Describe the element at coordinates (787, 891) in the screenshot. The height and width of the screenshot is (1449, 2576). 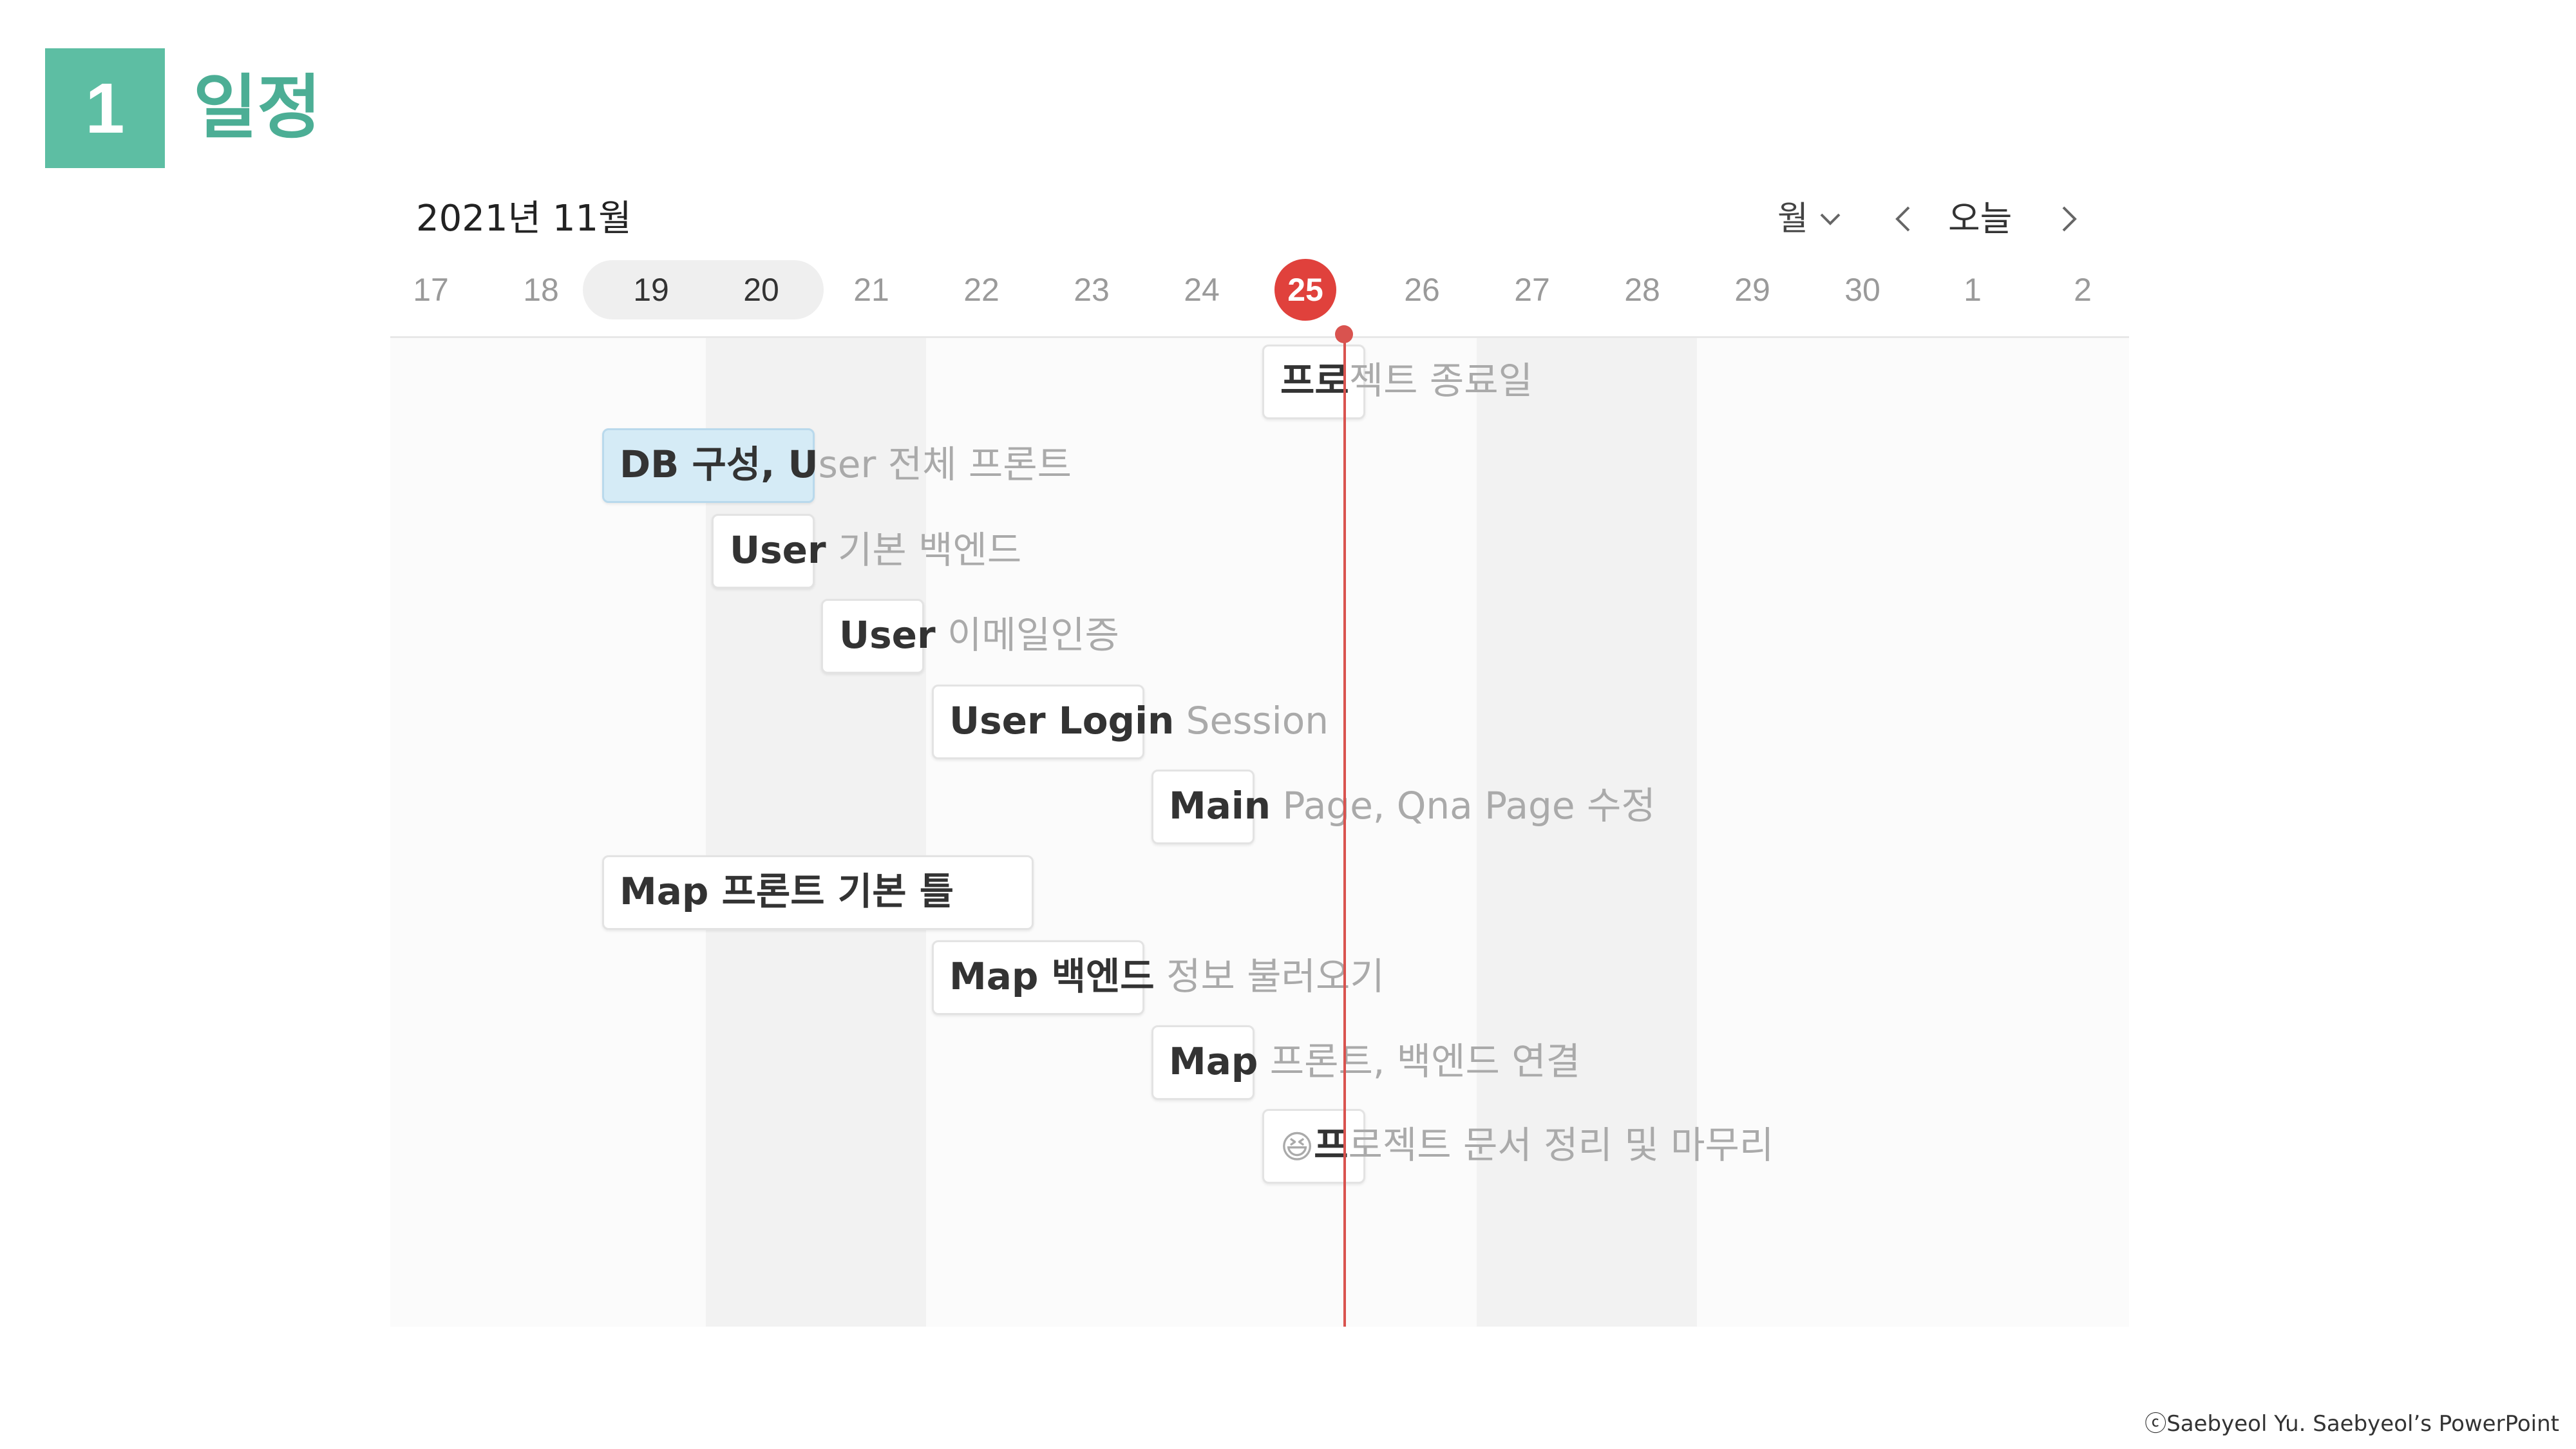
I see `event-label: Map 프론트 기본 틀` at that location.